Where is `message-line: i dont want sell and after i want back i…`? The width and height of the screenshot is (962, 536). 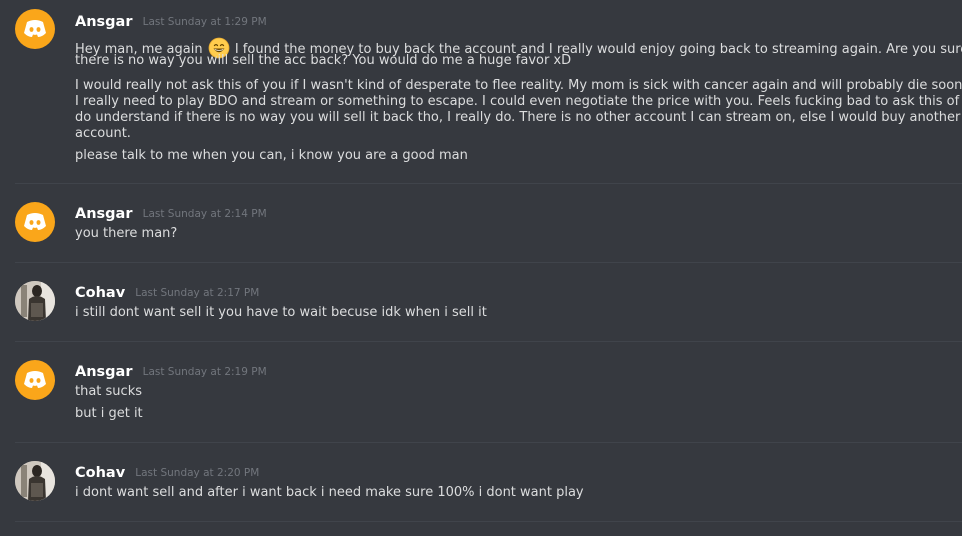 message-line: i dont want sell and after i want back i… is located at coordinates (329, 492).